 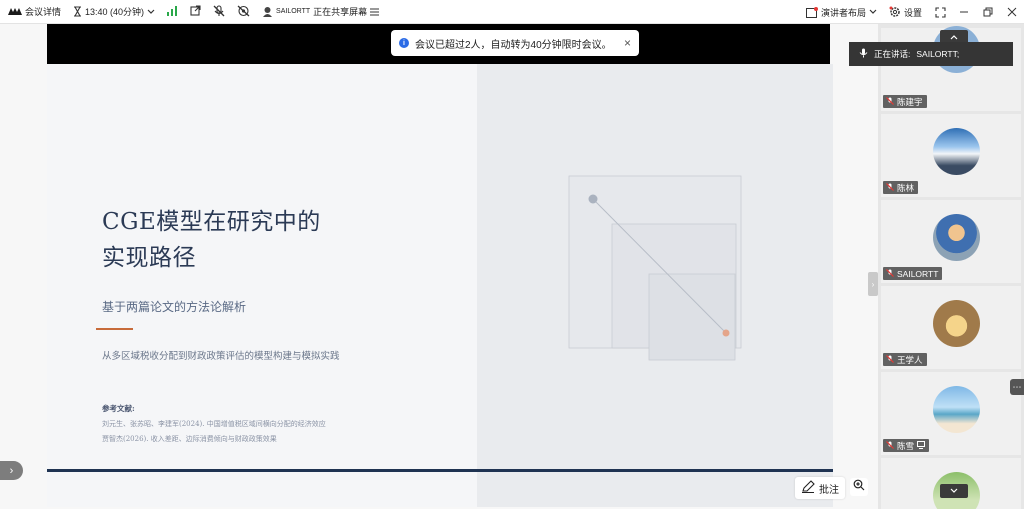 I want to click on panel-collapse-handle: ›, so click(x=873, y=284).